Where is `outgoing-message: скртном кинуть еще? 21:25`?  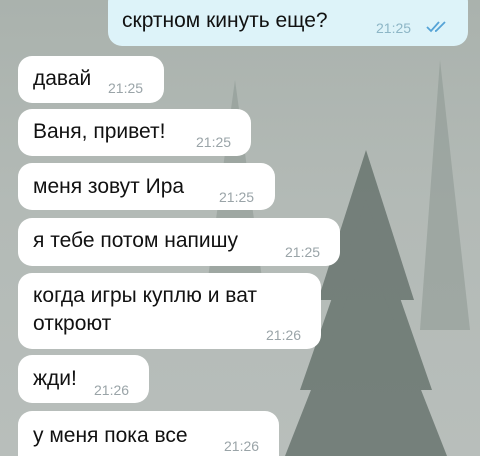
outgoing-message: скртном кинуть еще? 21:25 is located at coordinates (288, 23).